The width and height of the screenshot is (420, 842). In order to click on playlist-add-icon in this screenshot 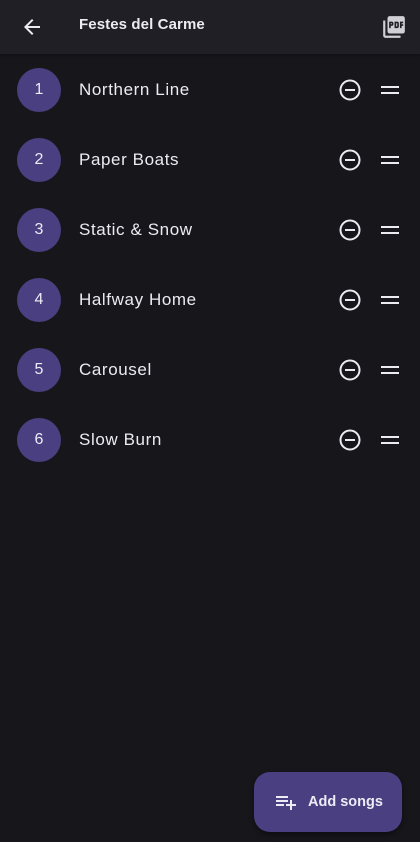, I will do `click(286, 803)`.